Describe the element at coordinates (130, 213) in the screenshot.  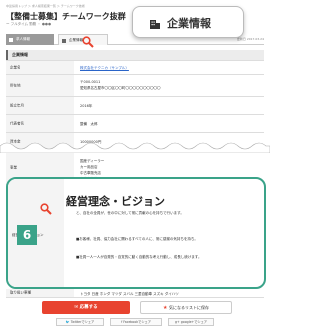
I see `vision-text-line: と、自社の全員が、世の中に対して常に貢献の心を持ちで行います。` at that location.